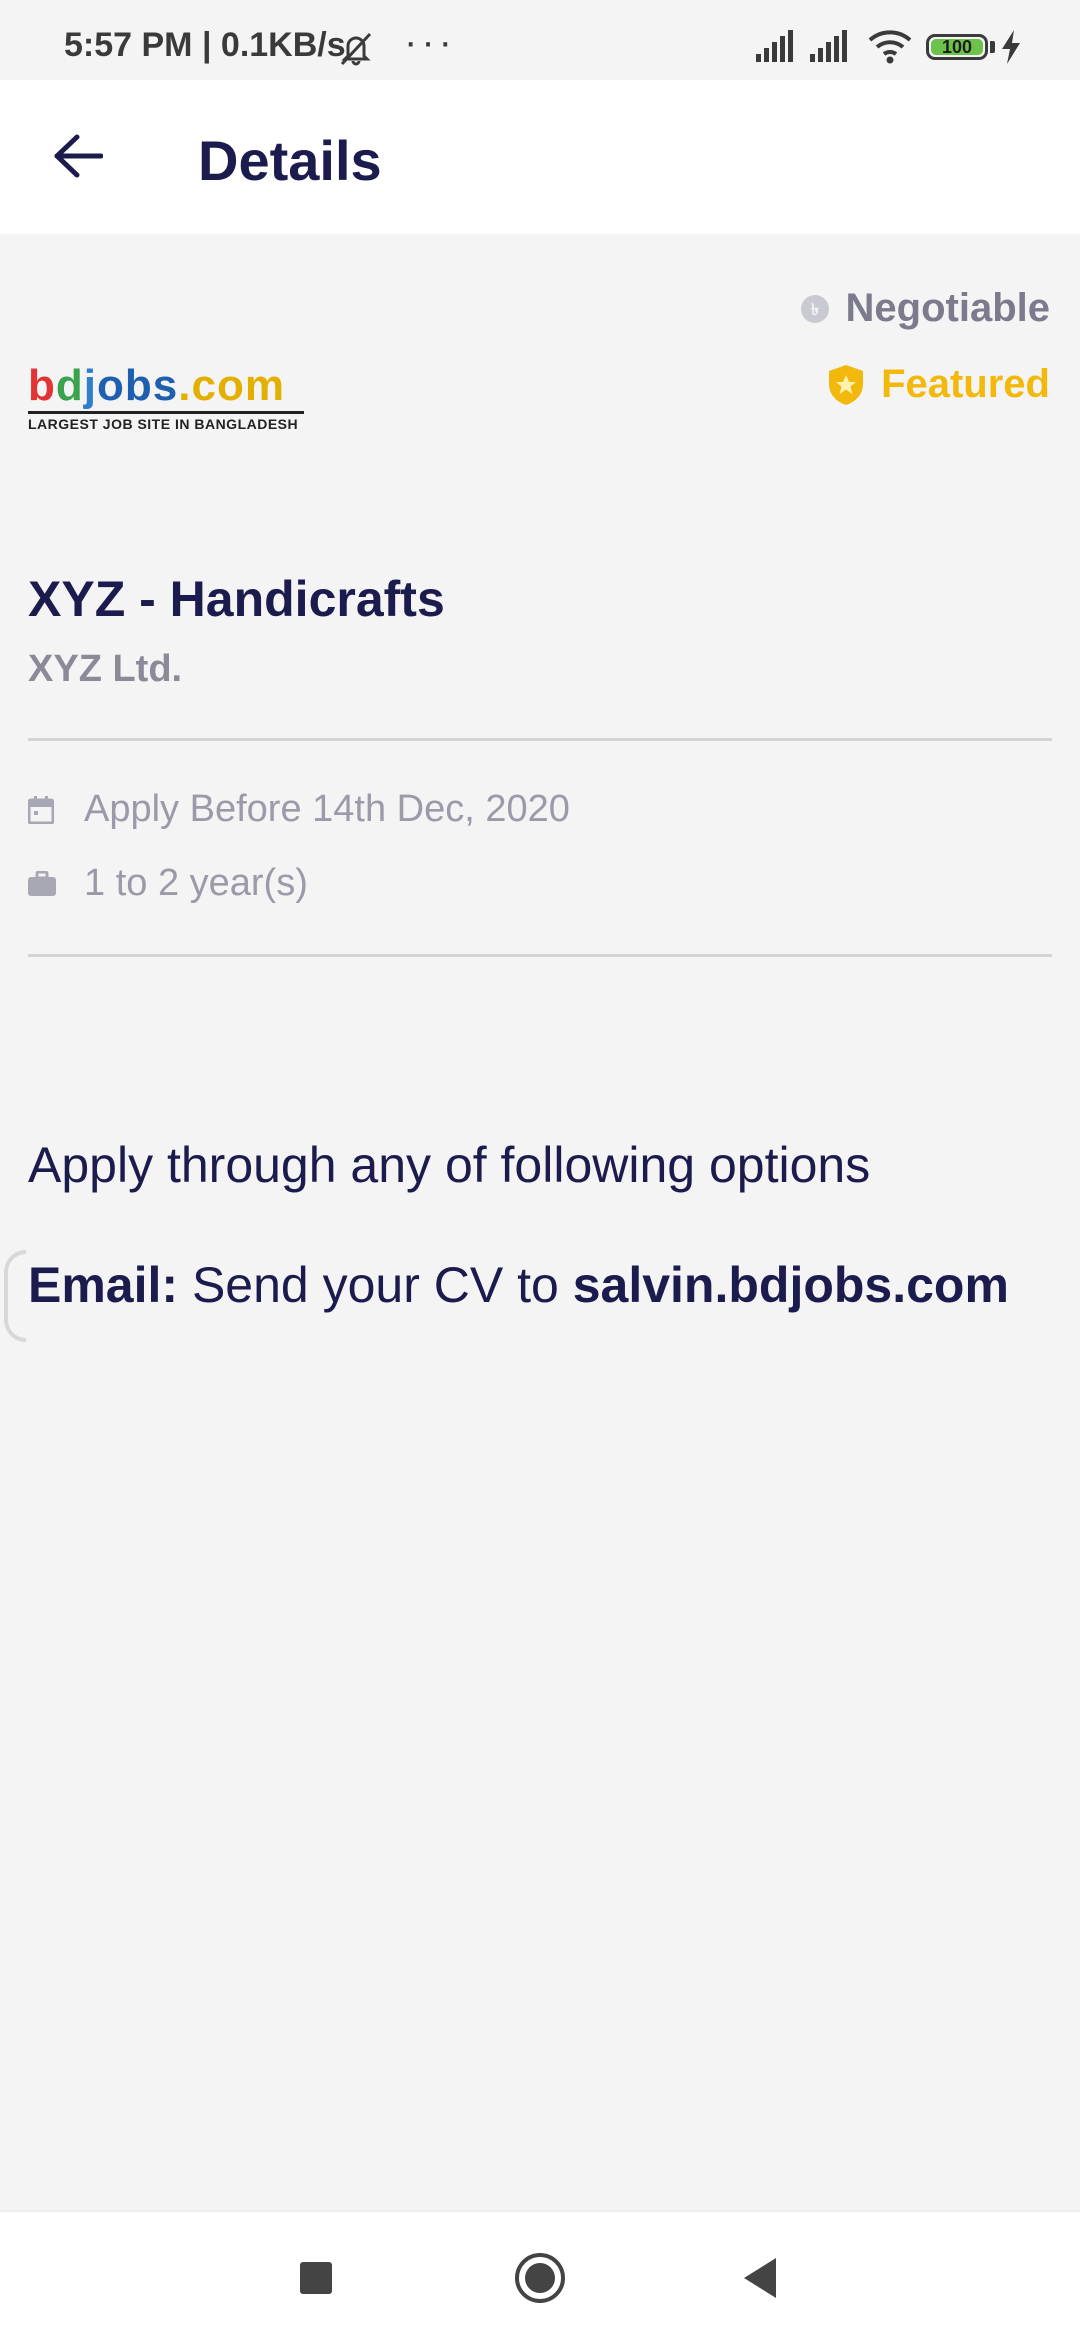 The image size is (1080, 2342). What do you see at coordinates (290, 160) in the screenshot?
I see `page-title: Details` at bounding box center [290, 160].